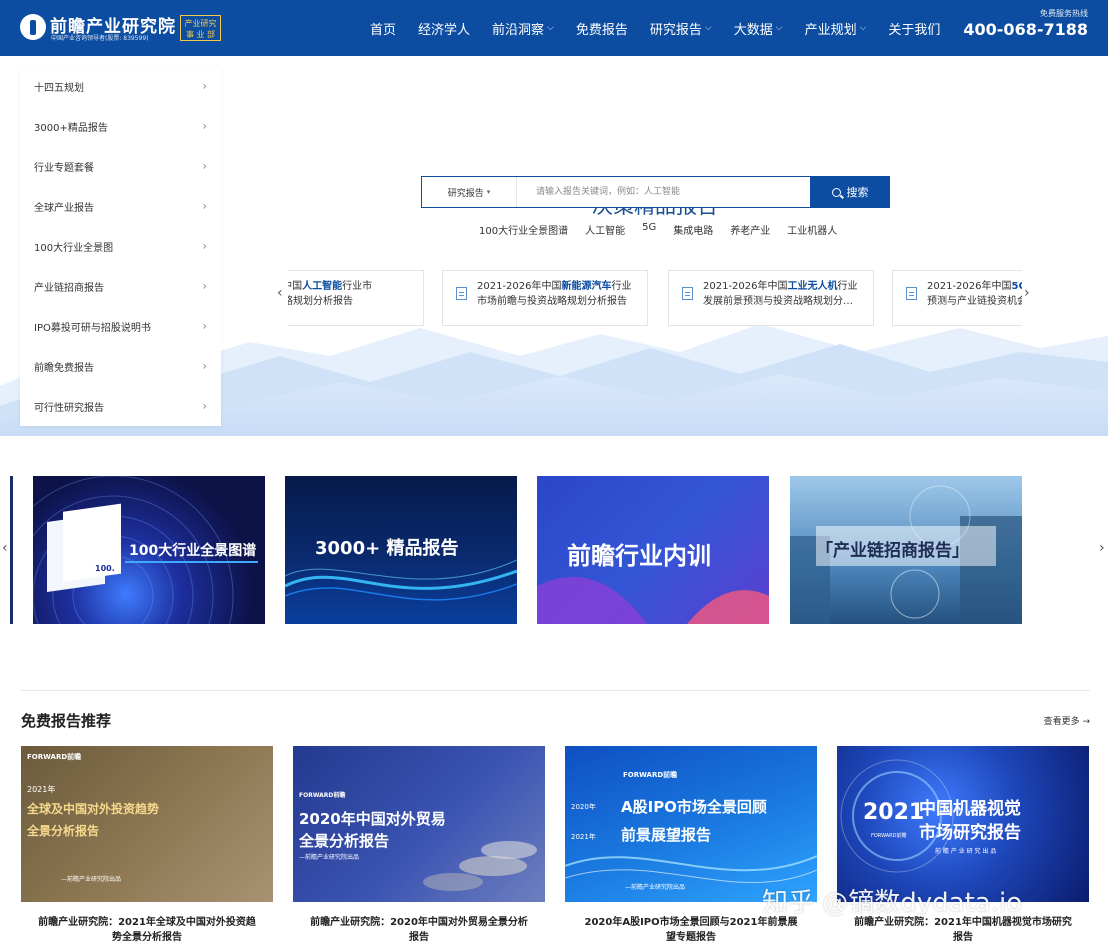  I want to click on side-menu-item: 全球产业报告 ›, so click(120, 206).